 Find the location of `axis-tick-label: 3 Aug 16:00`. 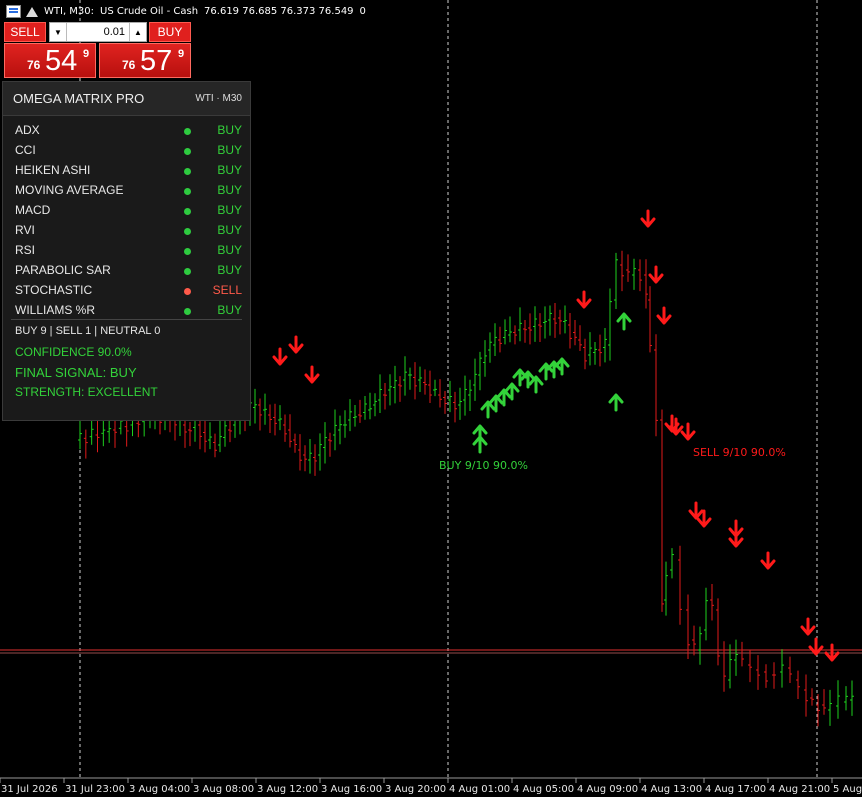

axis-tick-label: 3 Aug 16:00 is located at coordinates (351, 789).